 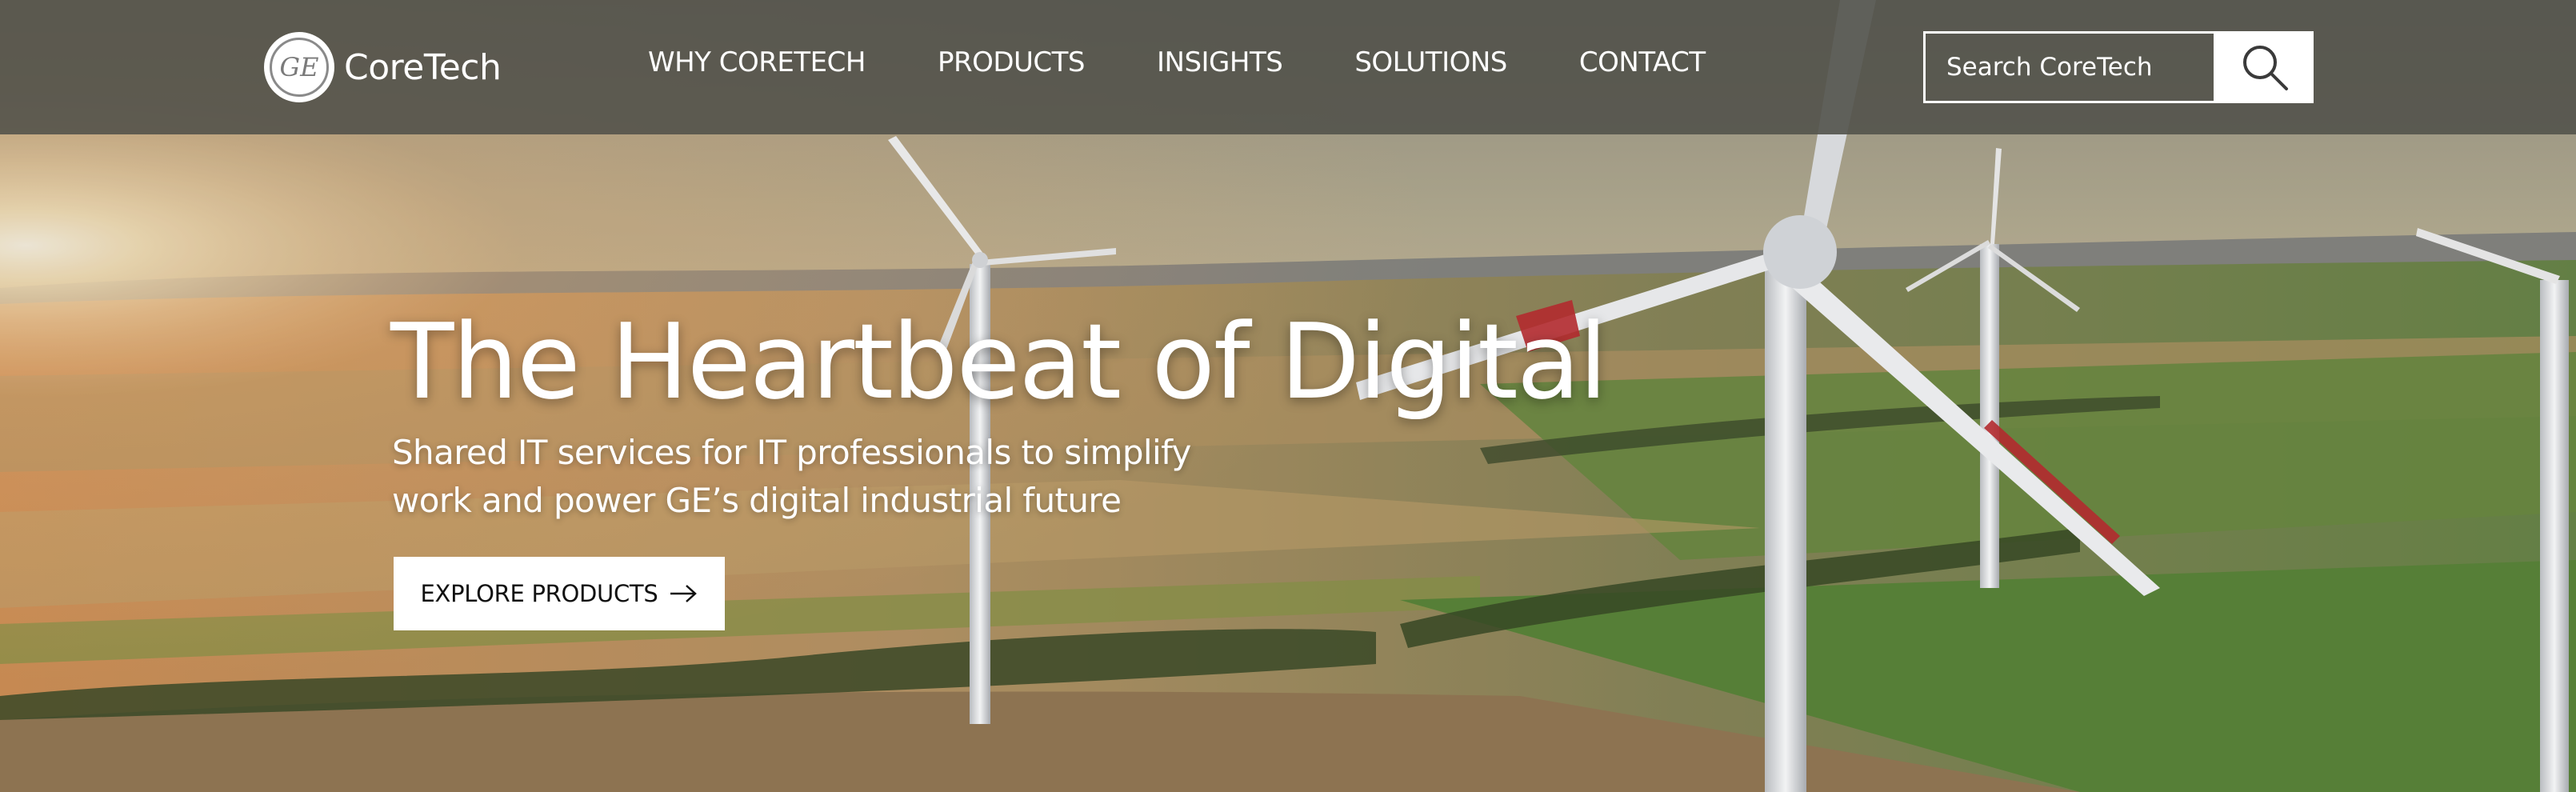 I want to click on brand-name: CoreTech, so click(x=423, y=67).